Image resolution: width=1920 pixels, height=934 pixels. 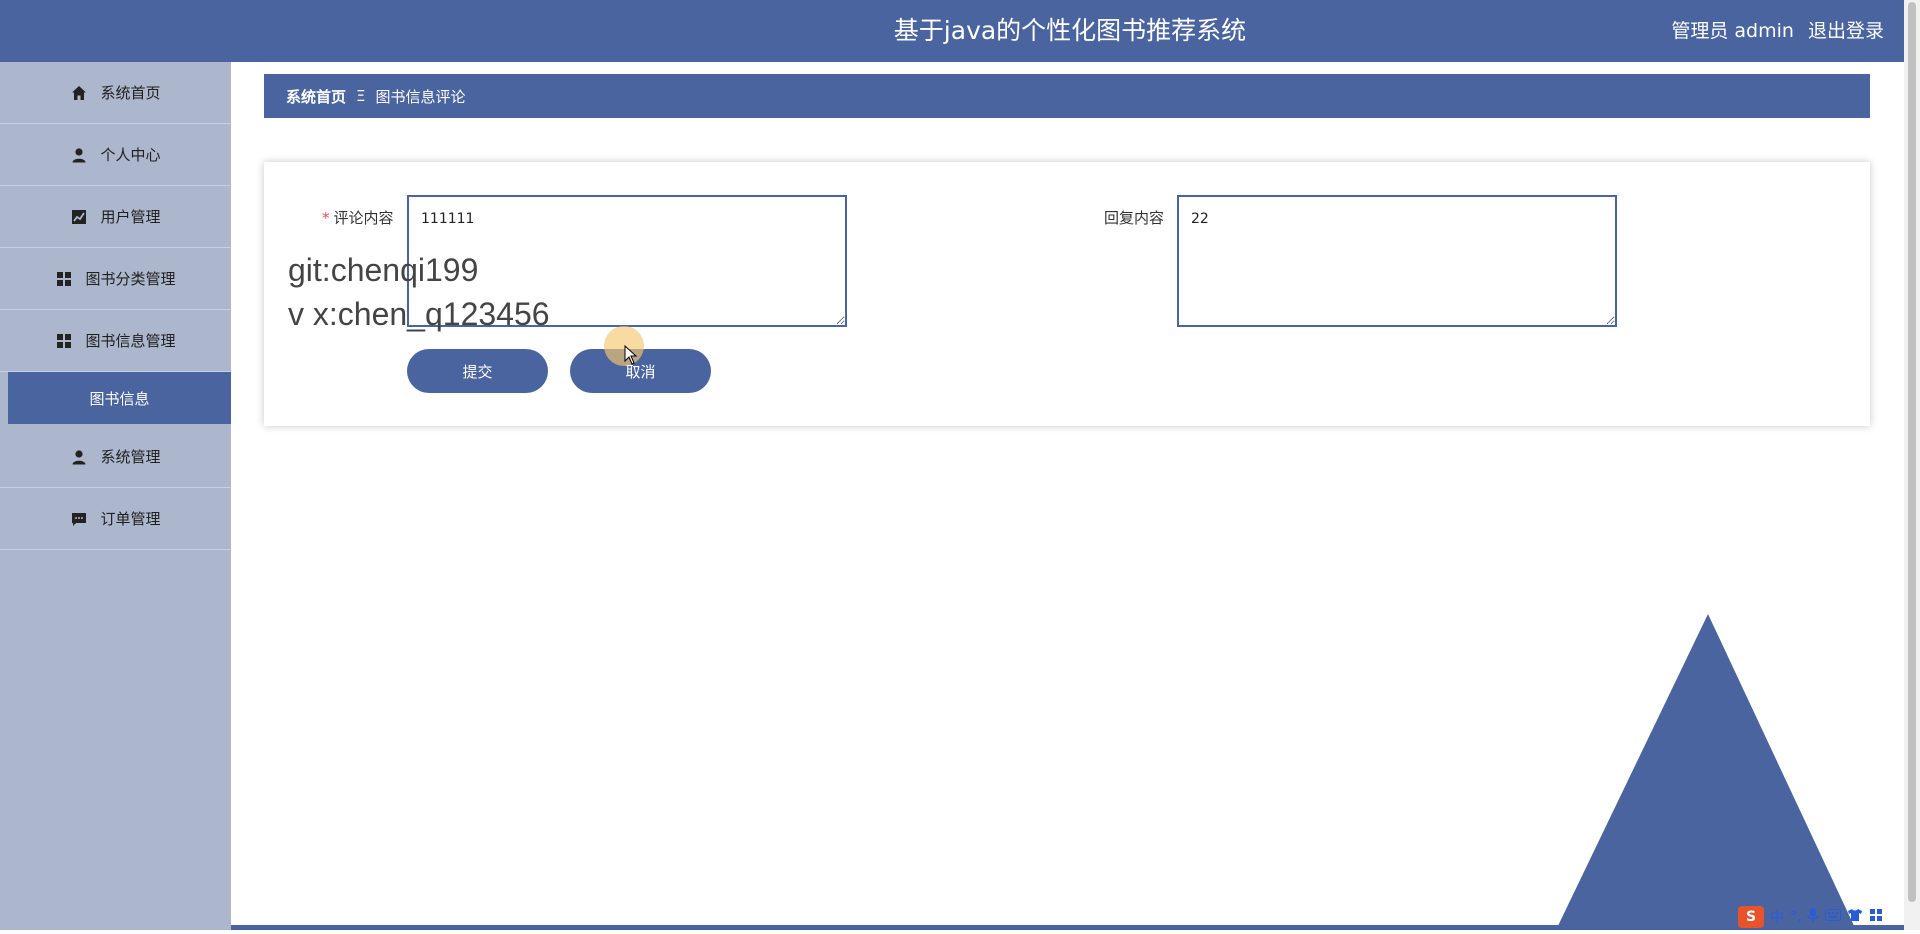 I want to click on skin-icon, so click(x=1855, y=917).